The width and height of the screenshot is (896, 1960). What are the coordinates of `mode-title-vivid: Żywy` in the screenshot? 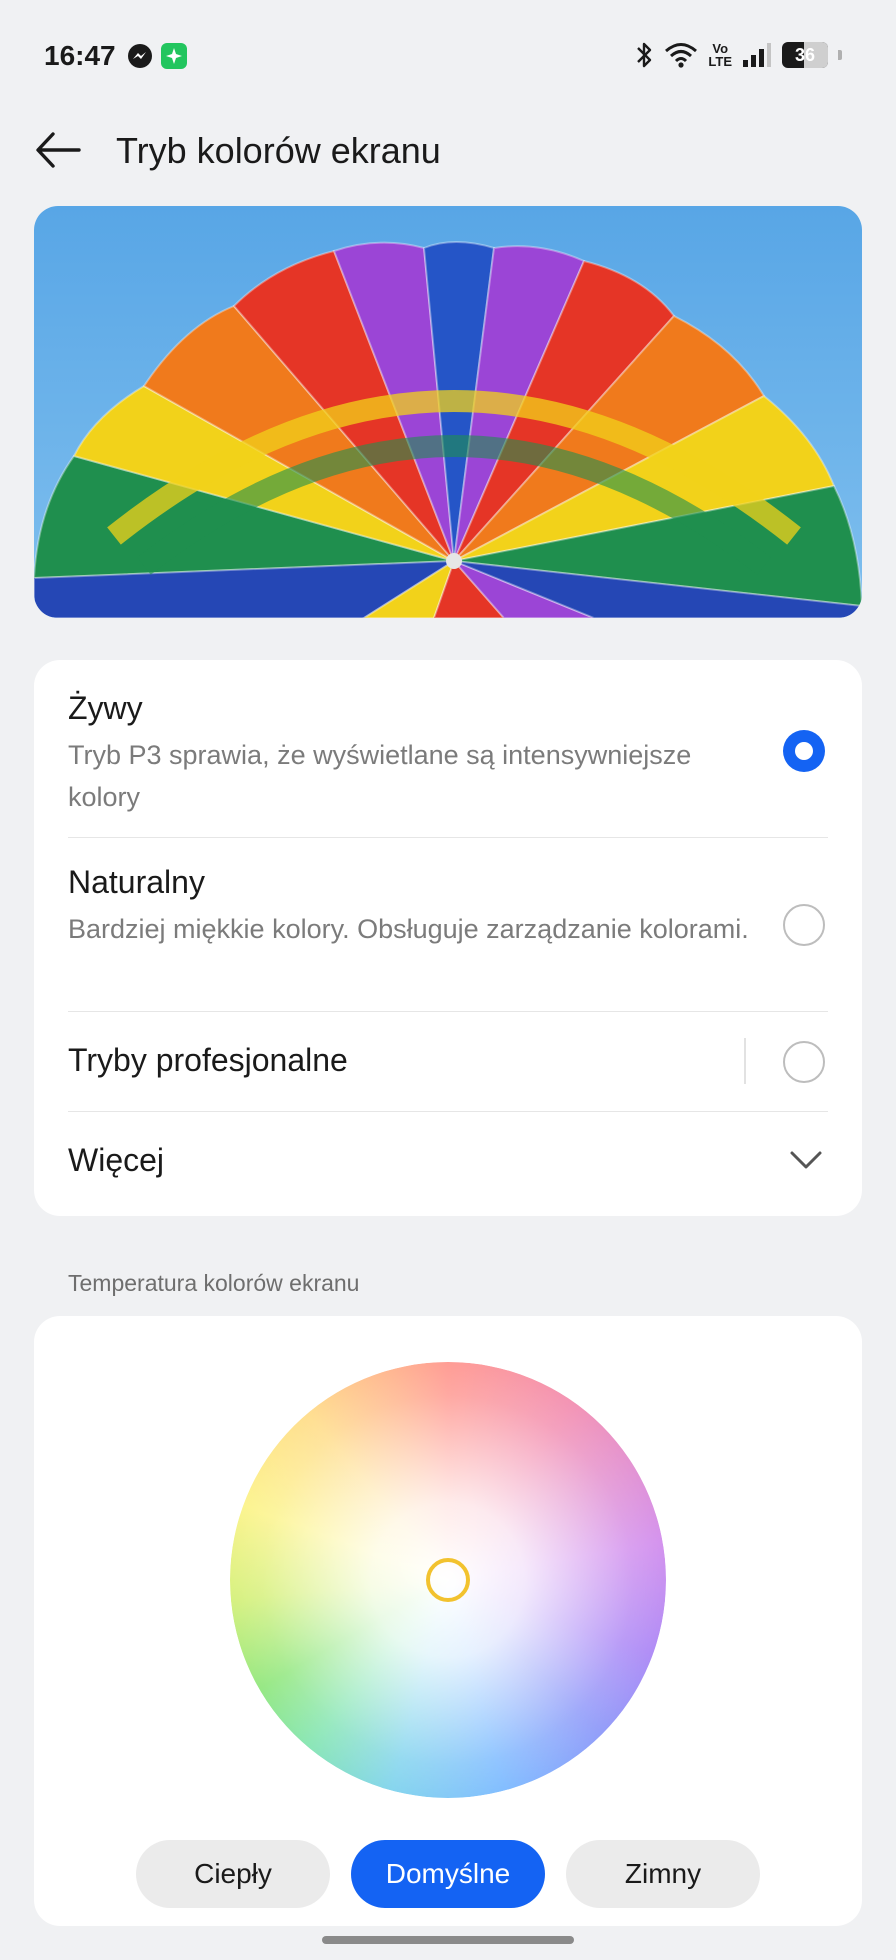 It's located at (105, 708).